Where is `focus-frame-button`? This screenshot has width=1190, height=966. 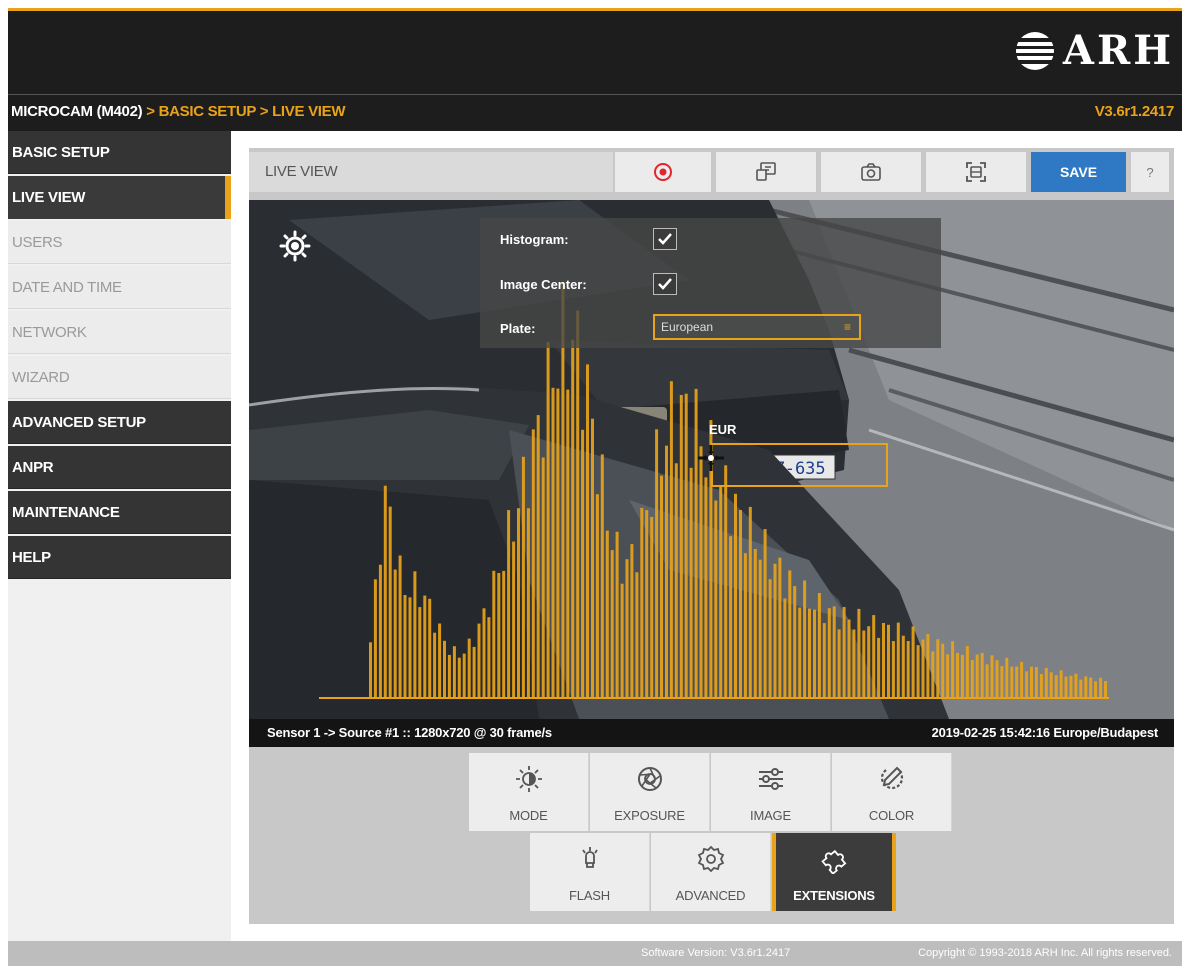 focus-frame-button is located at coordinates (976, 172).